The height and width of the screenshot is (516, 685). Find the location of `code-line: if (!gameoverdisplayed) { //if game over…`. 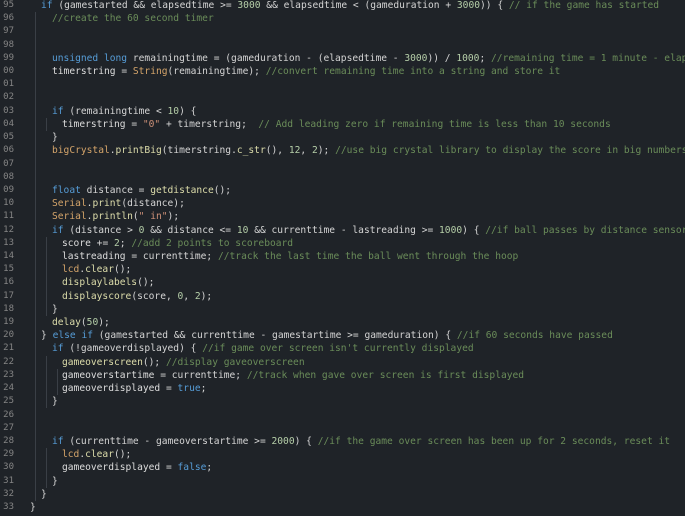

code-line: if (!gameoverdisplayed) { //if game over… is located at coordinates (263, 348).